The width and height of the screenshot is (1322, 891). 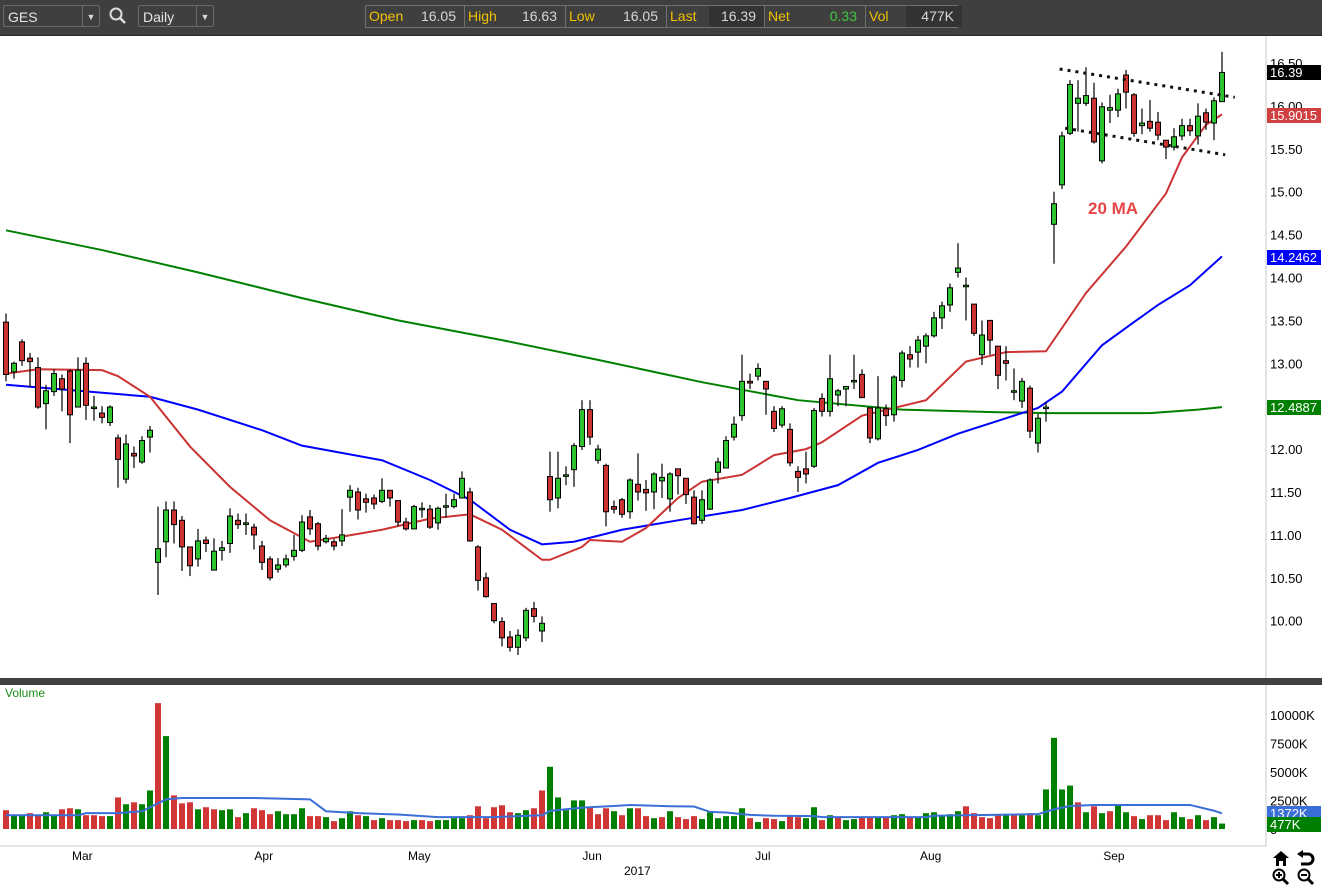 What do you see at coordinates (1289, 772) in the screenshot?
I see `volume-tick-label: 5000K` at bounding box center [1289, 772].